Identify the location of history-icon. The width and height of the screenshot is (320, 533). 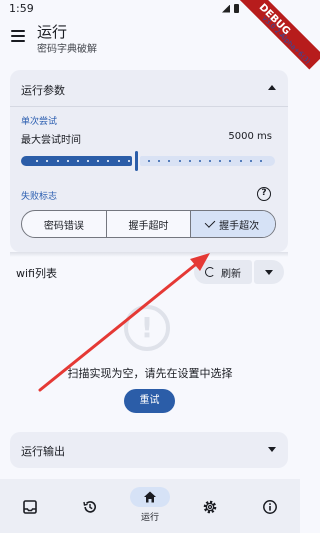
(89, 507).